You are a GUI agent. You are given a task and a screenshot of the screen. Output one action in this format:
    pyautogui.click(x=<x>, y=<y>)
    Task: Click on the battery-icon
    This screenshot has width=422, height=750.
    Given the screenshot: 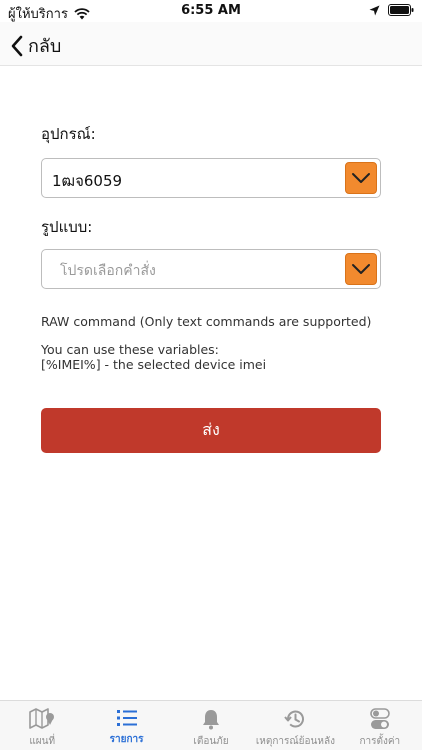 What is the action you would take?
    pyautogui.click(x=401, y=10)
    